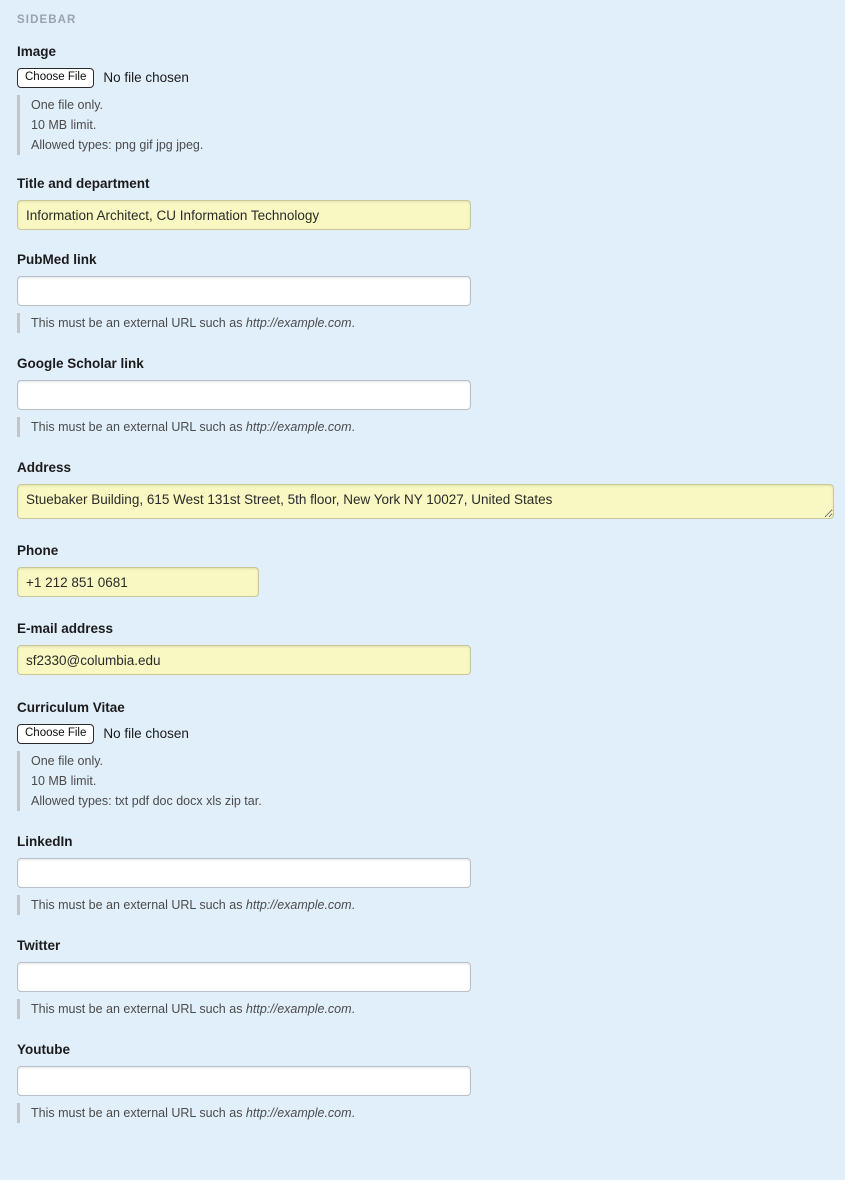  What do you see at coordinates (353, 905) in the screenshot?
I see `linkedin-hint-suffix: .` at bounding box center [353, 905].